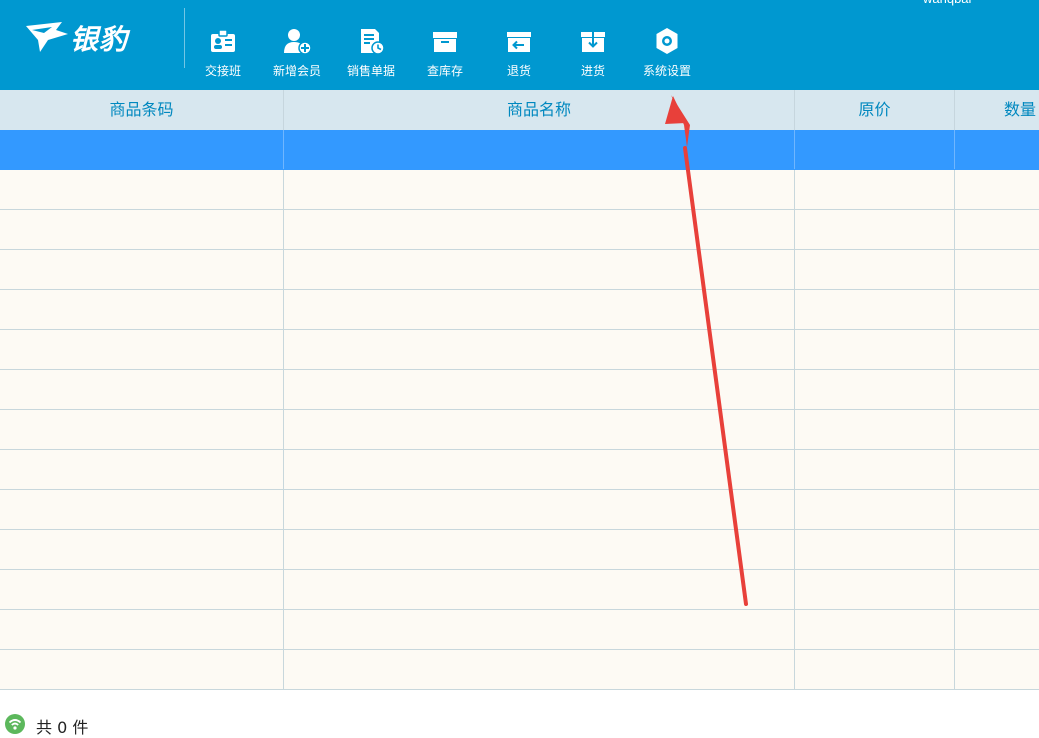  I want to click on handover-button: 交接班, so click(223, 52).